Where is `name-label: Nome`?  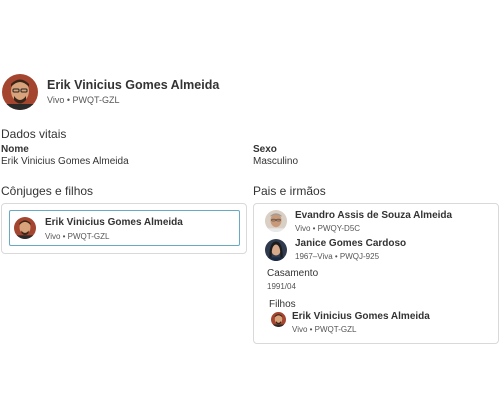
name-label: Nome is located at coordinates (15, 149).